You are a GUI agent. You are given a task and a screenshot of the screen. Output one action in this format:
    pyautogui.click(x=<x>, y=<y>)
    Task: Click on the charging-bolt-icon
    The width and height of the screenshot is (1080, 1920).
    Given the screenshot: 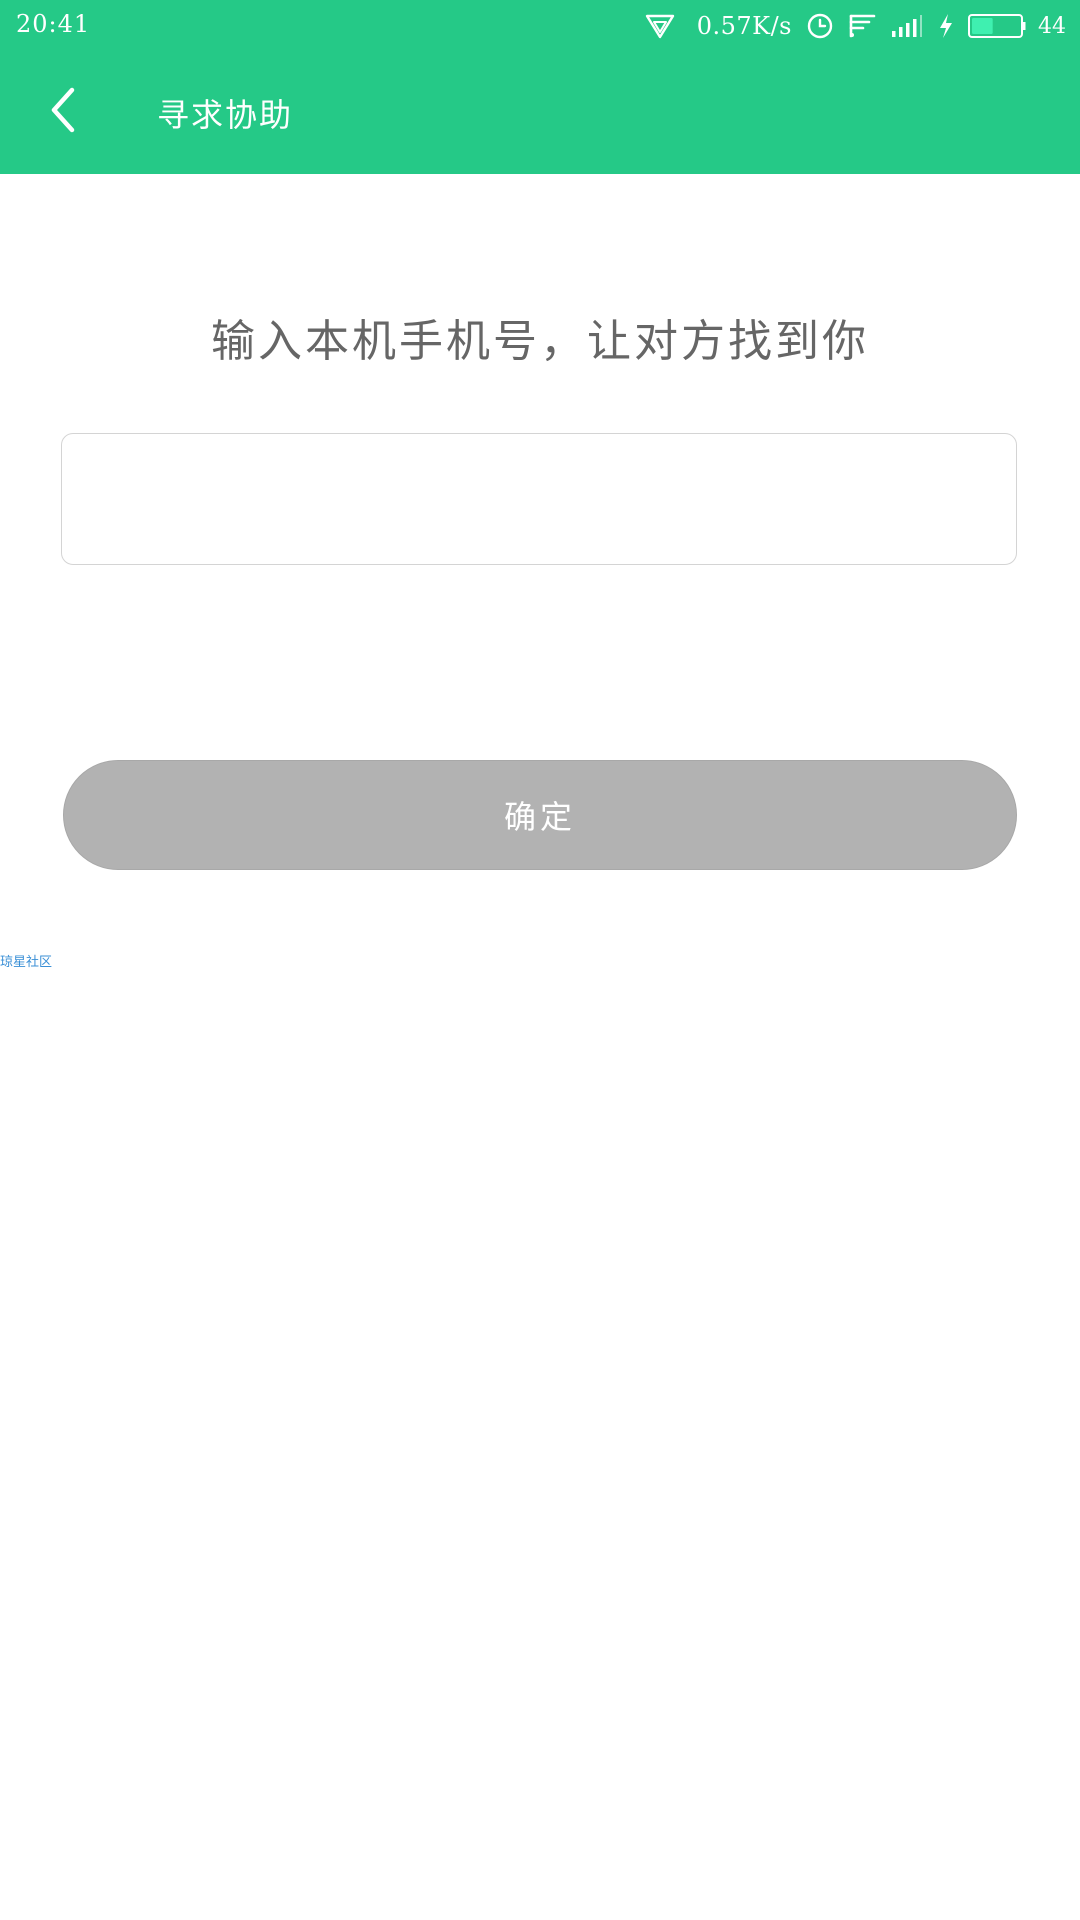 What is the action you would take?
    pyautogui.click(x=946, y=26)
    